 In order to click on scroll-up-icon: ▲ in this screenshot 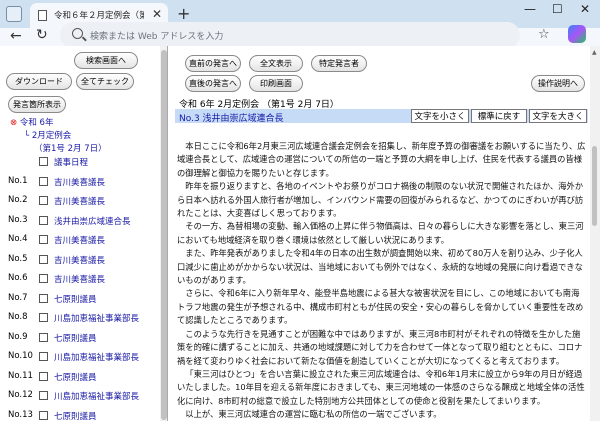, I will do `click(594, 52)`.